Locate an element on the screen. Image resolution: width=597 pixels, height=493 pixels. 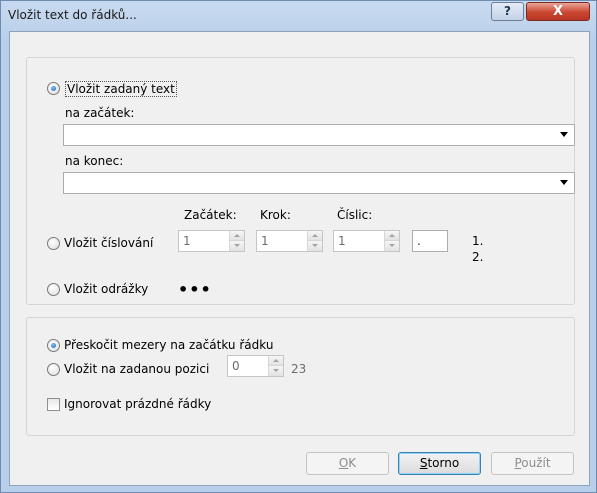
position-spinner: 0 is located at coordinates (255, 366).